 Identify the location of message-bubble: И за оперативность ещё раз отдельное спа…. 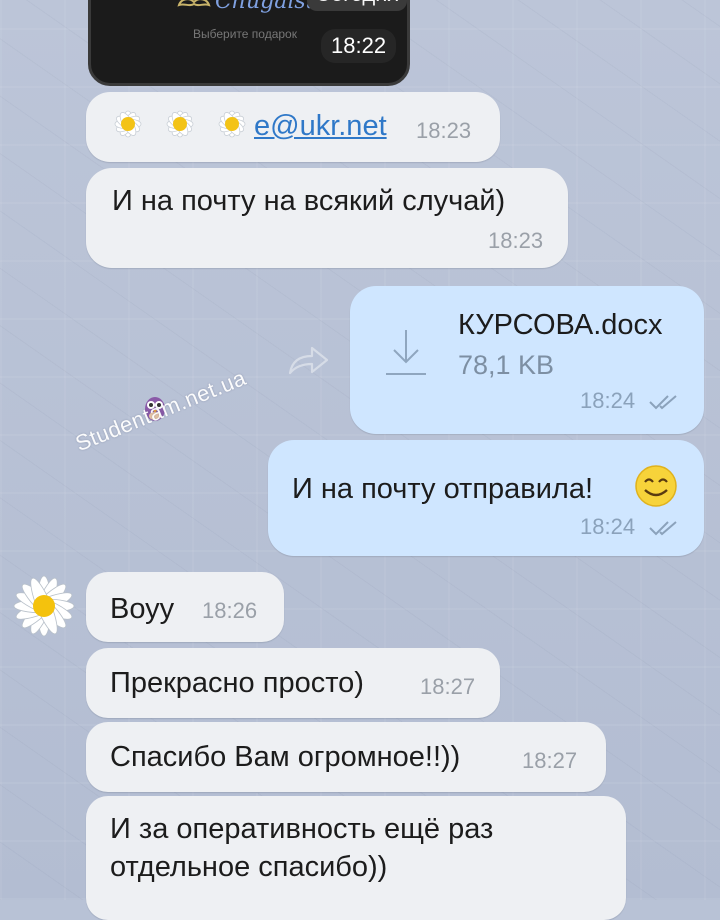
(356, 858).